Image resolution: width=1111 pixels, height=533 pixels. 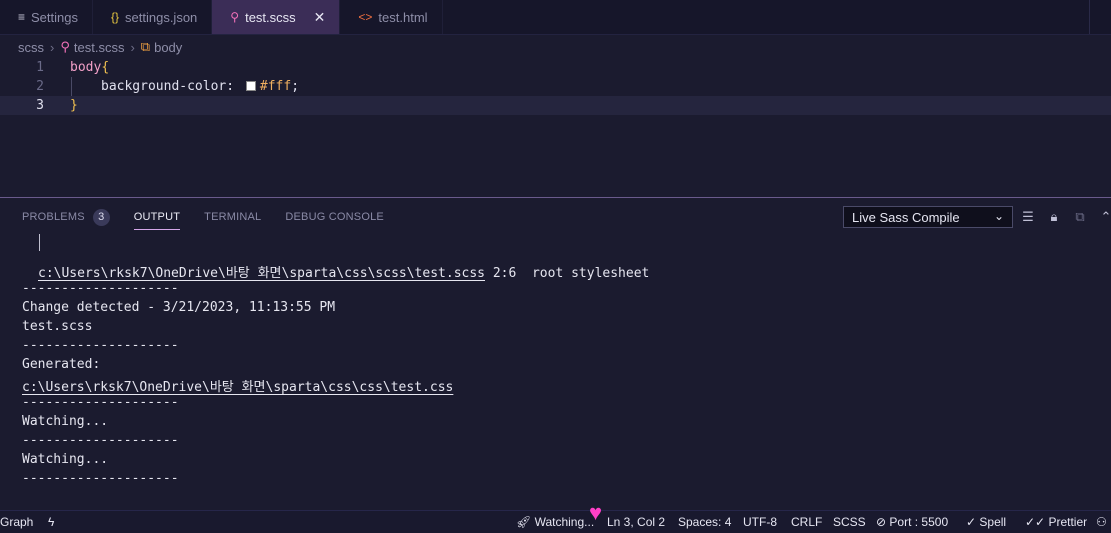 I want to click on close-brace: }, so click(x=74, y=105).